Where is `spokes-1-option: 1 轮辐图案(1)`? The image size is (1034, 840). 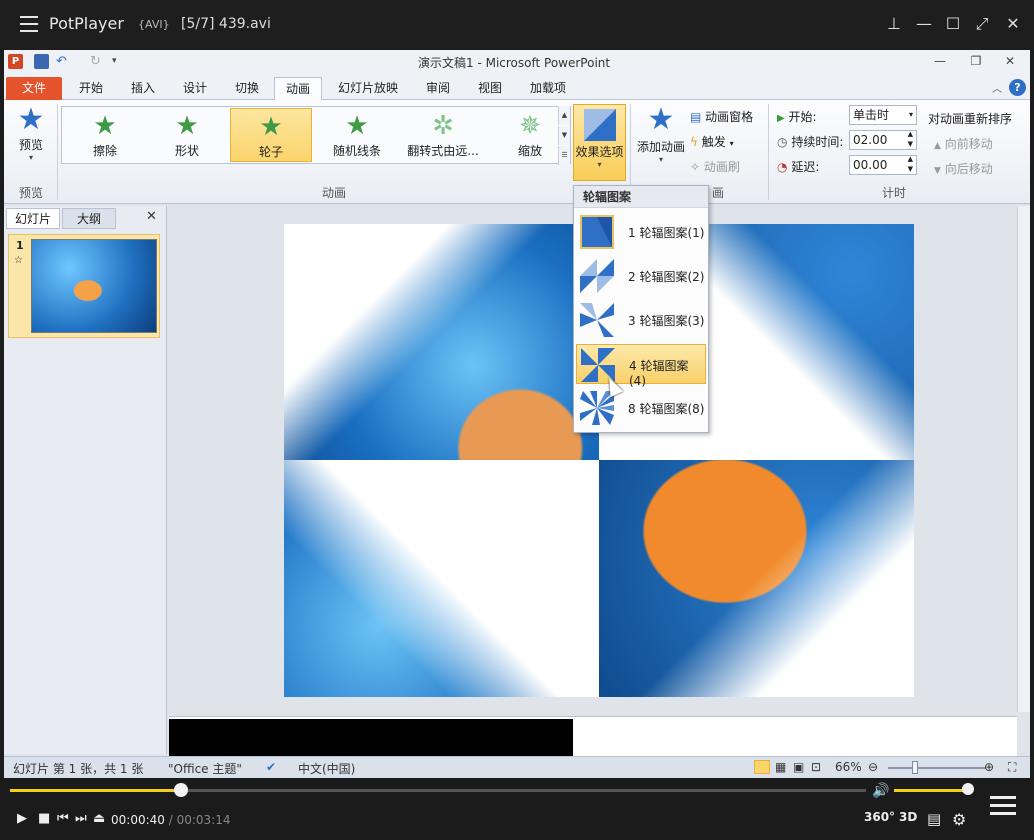
spokes-1-option: 1 轮辐图案(1) is located at coordinates (641, 232).